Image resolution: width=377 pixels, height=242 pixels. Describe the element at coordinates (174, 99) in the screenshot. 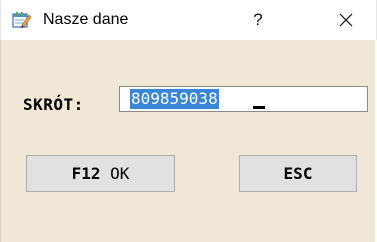

I see `skrot-input-value: 809859038` at that location.